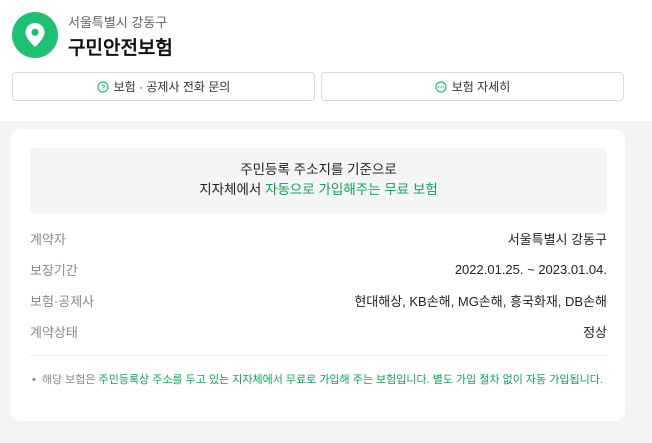  What do you see at coordinates (351, 189) in the screenshot?
I see `notice-highlight: 자동으로 가입해주는 무료 보험` at bounding box center [351, 189].